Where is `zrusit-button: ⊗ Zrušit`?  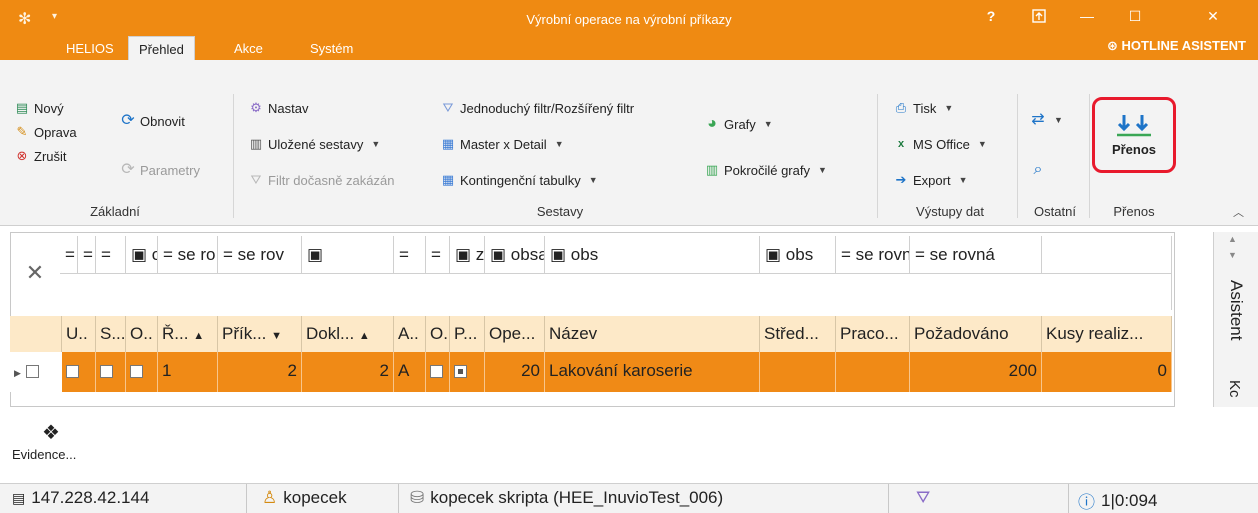 zrusit-button: ⊗ Zrušit is located at coordinates (40, 156).